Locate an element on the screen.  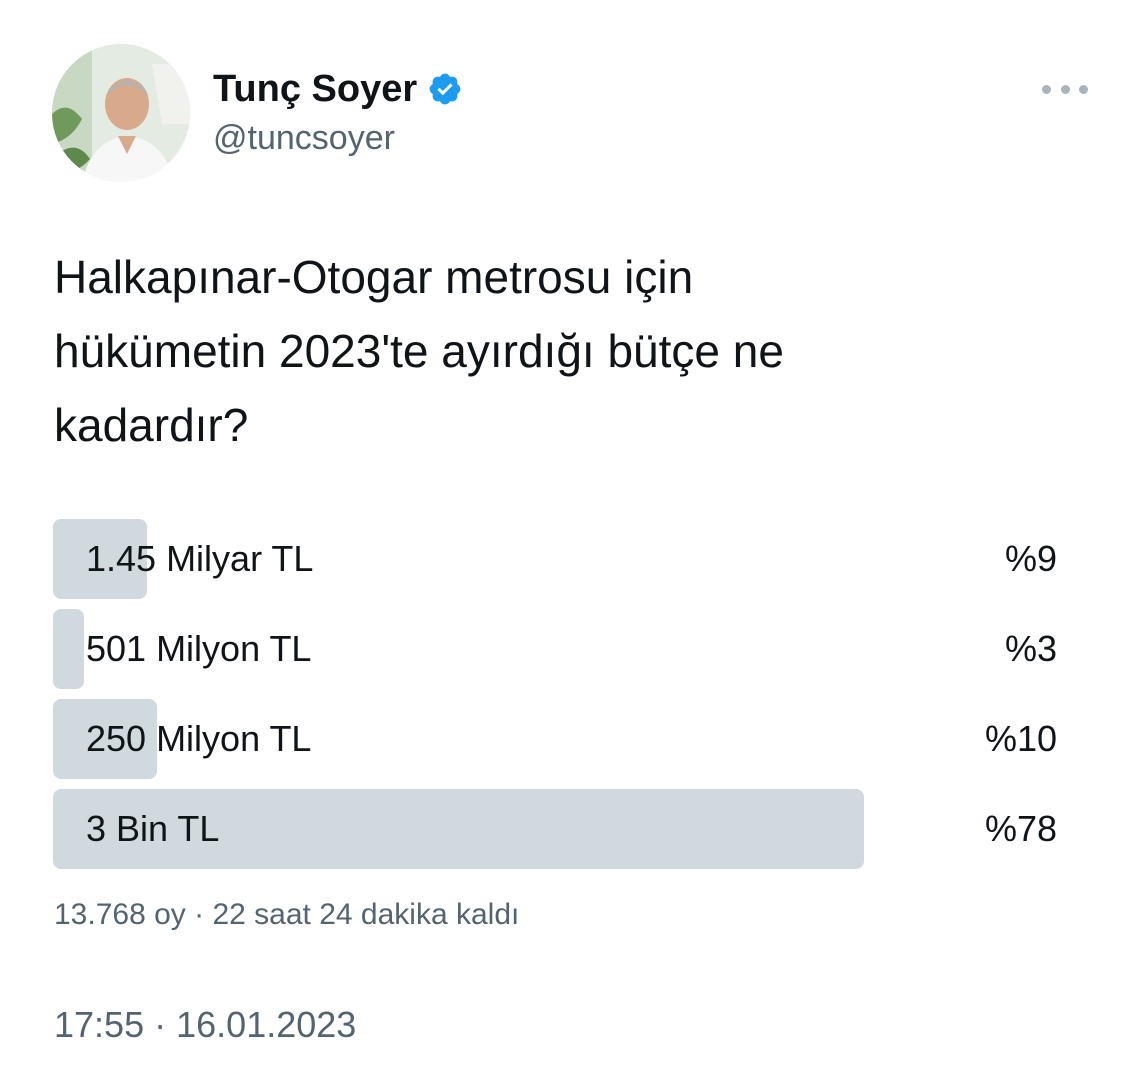
poll-option-label: 501 Milyon TL is located at coordinates (199, 648).